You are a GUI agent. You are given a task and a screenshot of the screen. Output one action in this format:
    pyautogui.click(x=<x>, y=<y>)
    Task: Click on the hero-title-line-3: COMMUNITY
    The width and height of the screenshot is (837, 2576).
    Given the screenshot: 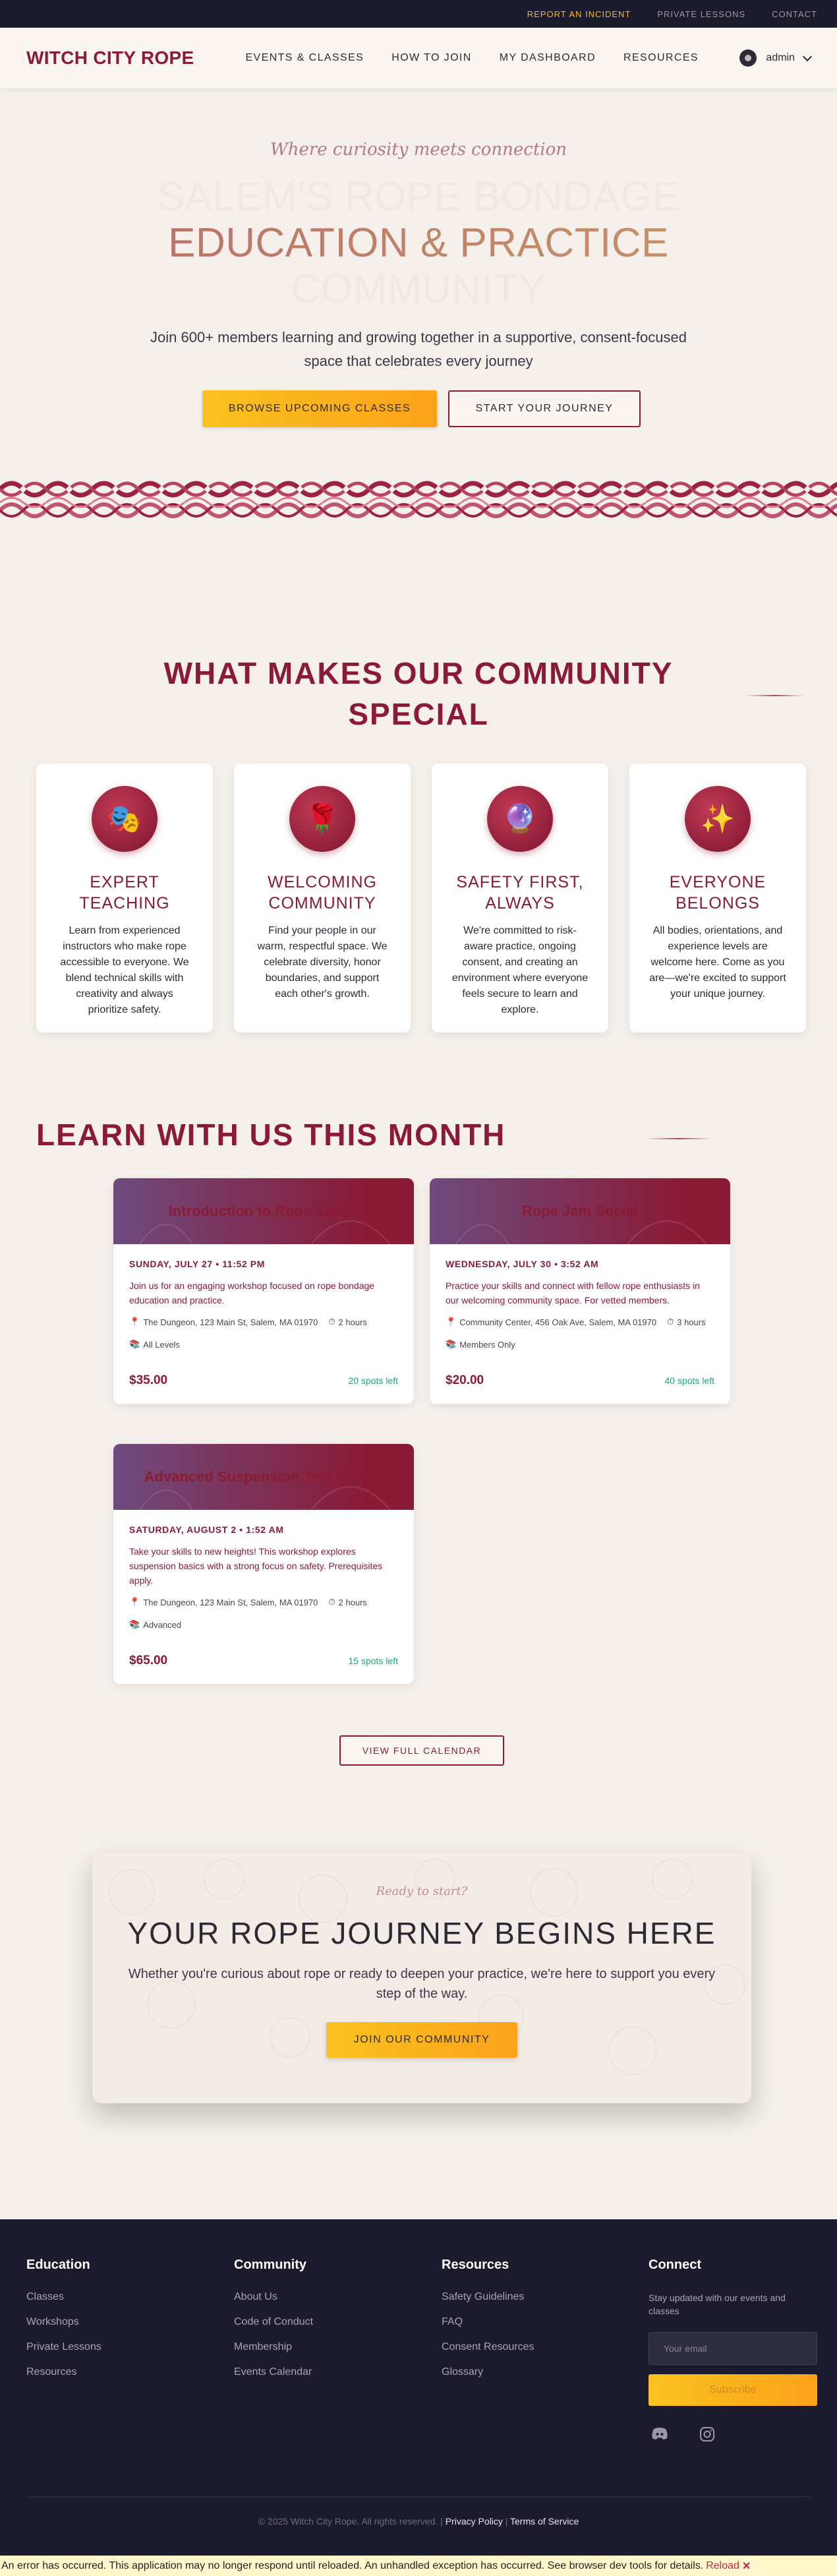 What is the action you would take?
    pyautogui.click(x=418, y=289)
    